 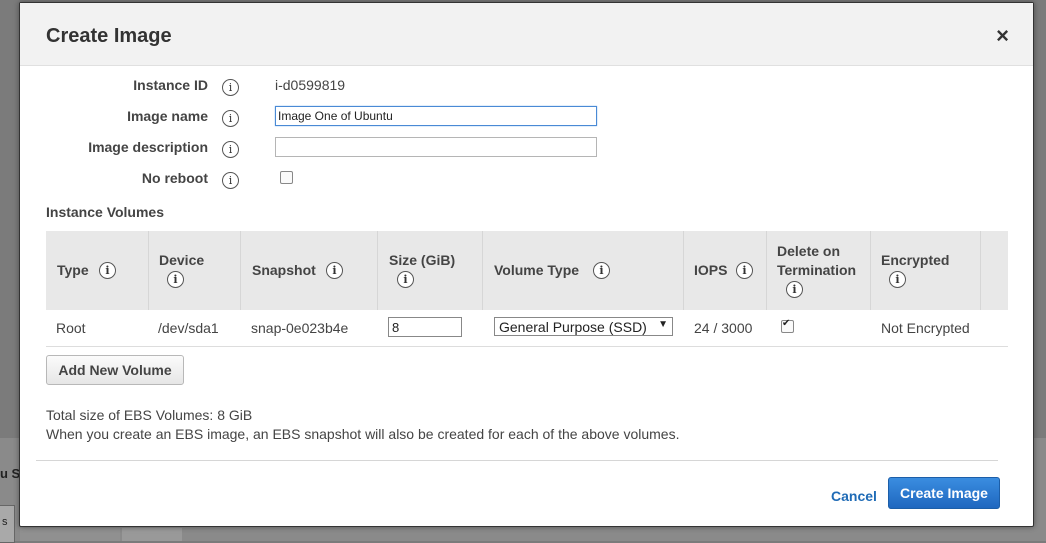 I want to click on column-header-type-label: Type, so click(x=73, y=270).